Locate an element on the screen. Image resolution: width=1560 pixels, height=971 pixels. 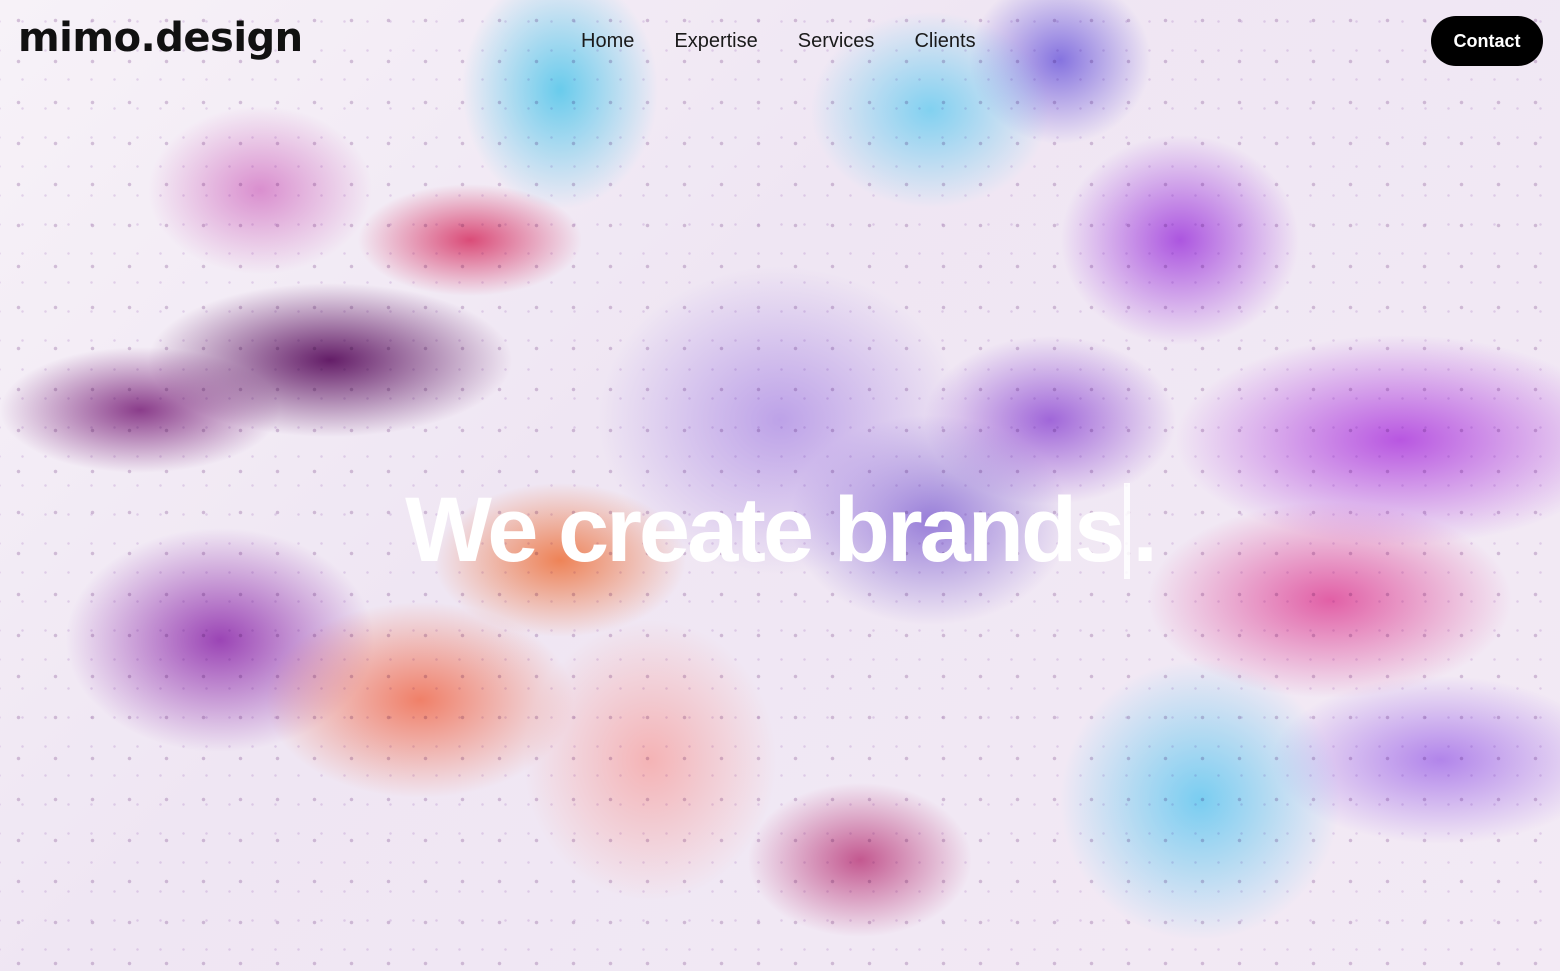
nav-item-clients: Clients is located at coordinates (944, 41).